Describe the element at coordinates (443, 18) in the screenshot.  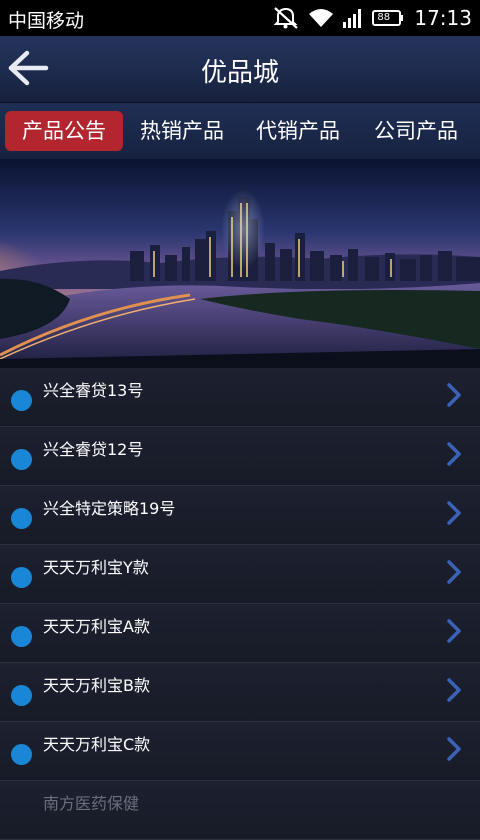
I see `clock: 17:13` at that location.